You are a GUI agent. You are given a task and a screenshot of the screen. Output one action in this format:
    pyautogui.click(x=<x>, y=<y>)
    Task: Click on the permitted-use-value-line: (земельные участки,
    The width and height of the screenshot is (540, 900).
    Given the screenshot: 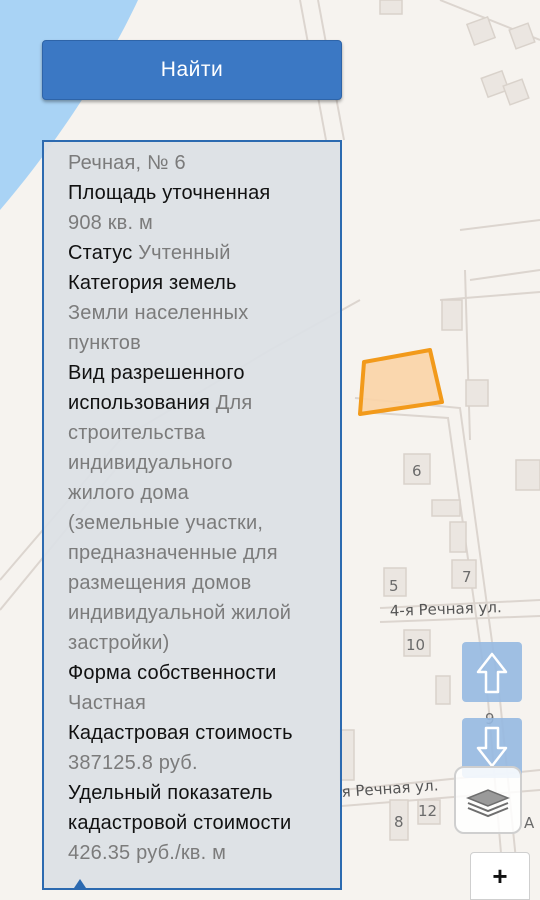 What is the action you would take?
    pyautogui.click(x=166, y=523)
    